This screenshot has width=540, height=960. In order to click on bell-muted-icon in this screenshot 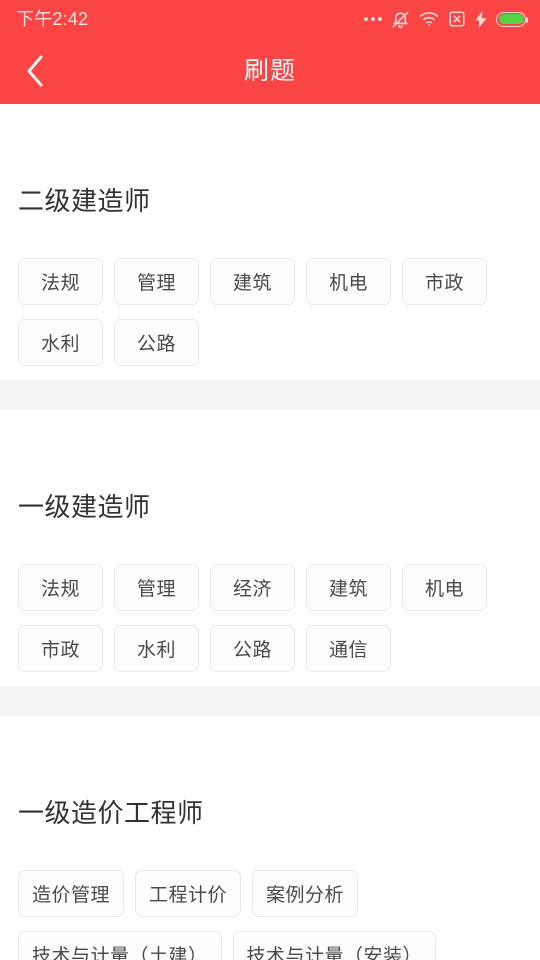, I will do `click(400, 19)`.